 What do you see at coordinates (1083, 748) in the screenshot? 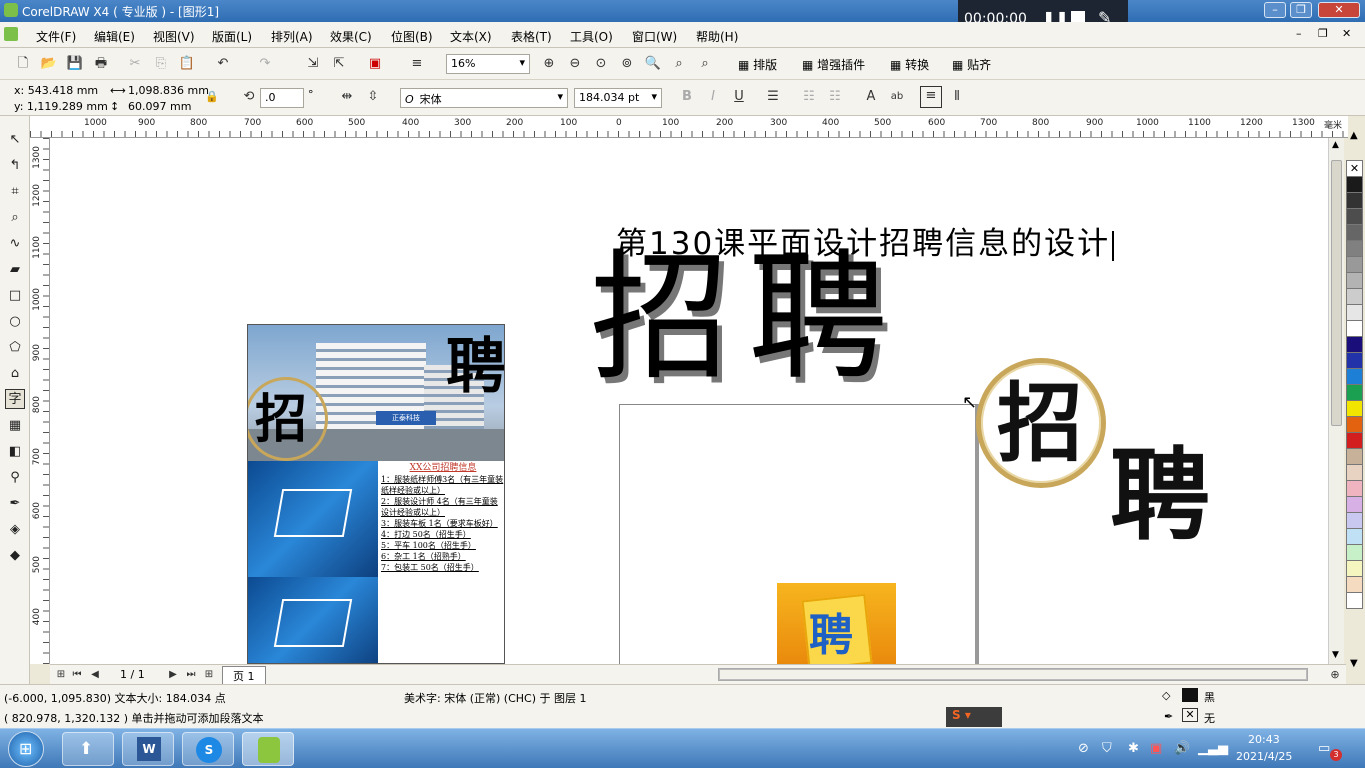
I see `tray-network-icon: ⊘` at bounding box center [1083, 748].